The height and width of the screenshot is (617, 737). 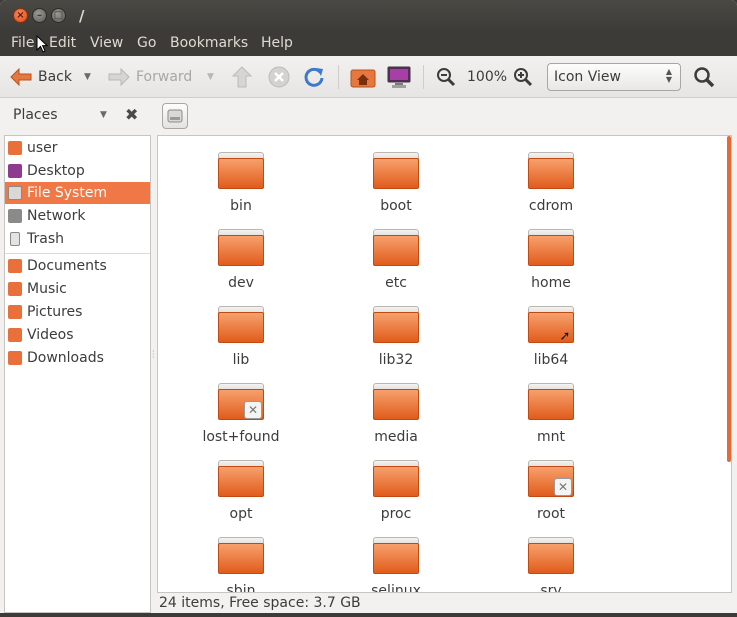 What do you see at coordinates (77, 289) in the screenshot?
I see `sidebar-item-music: Music` at bounding box center [77, 289].